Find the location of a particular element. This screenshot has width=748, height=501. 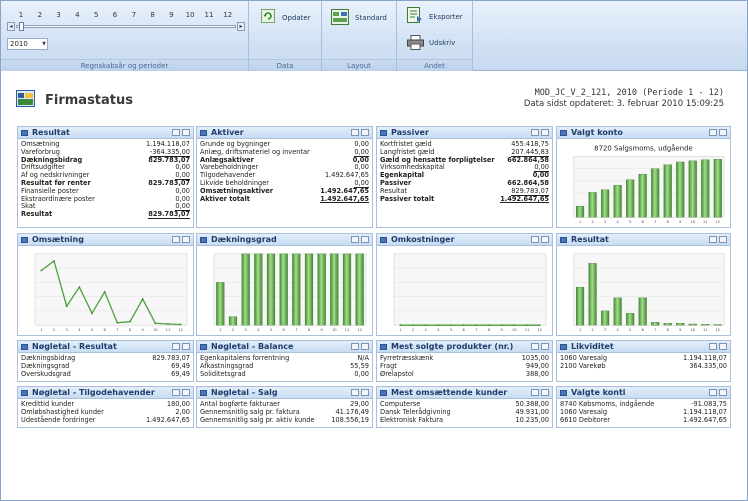

standard-button: Standard is located at coordinates (362, 18).